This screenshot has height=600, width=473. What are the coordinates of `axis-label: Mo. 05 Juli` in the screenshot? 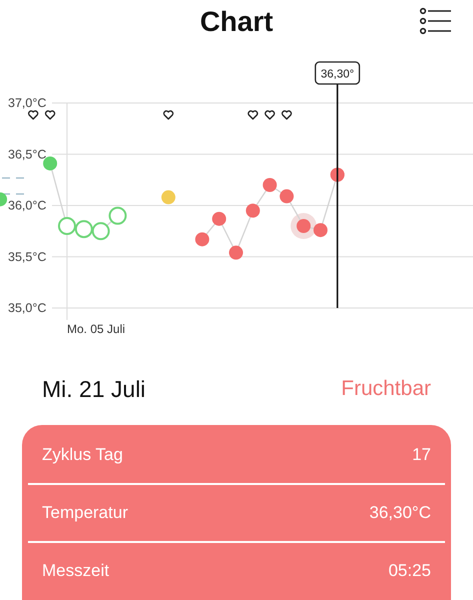 It's located at (96, 329).